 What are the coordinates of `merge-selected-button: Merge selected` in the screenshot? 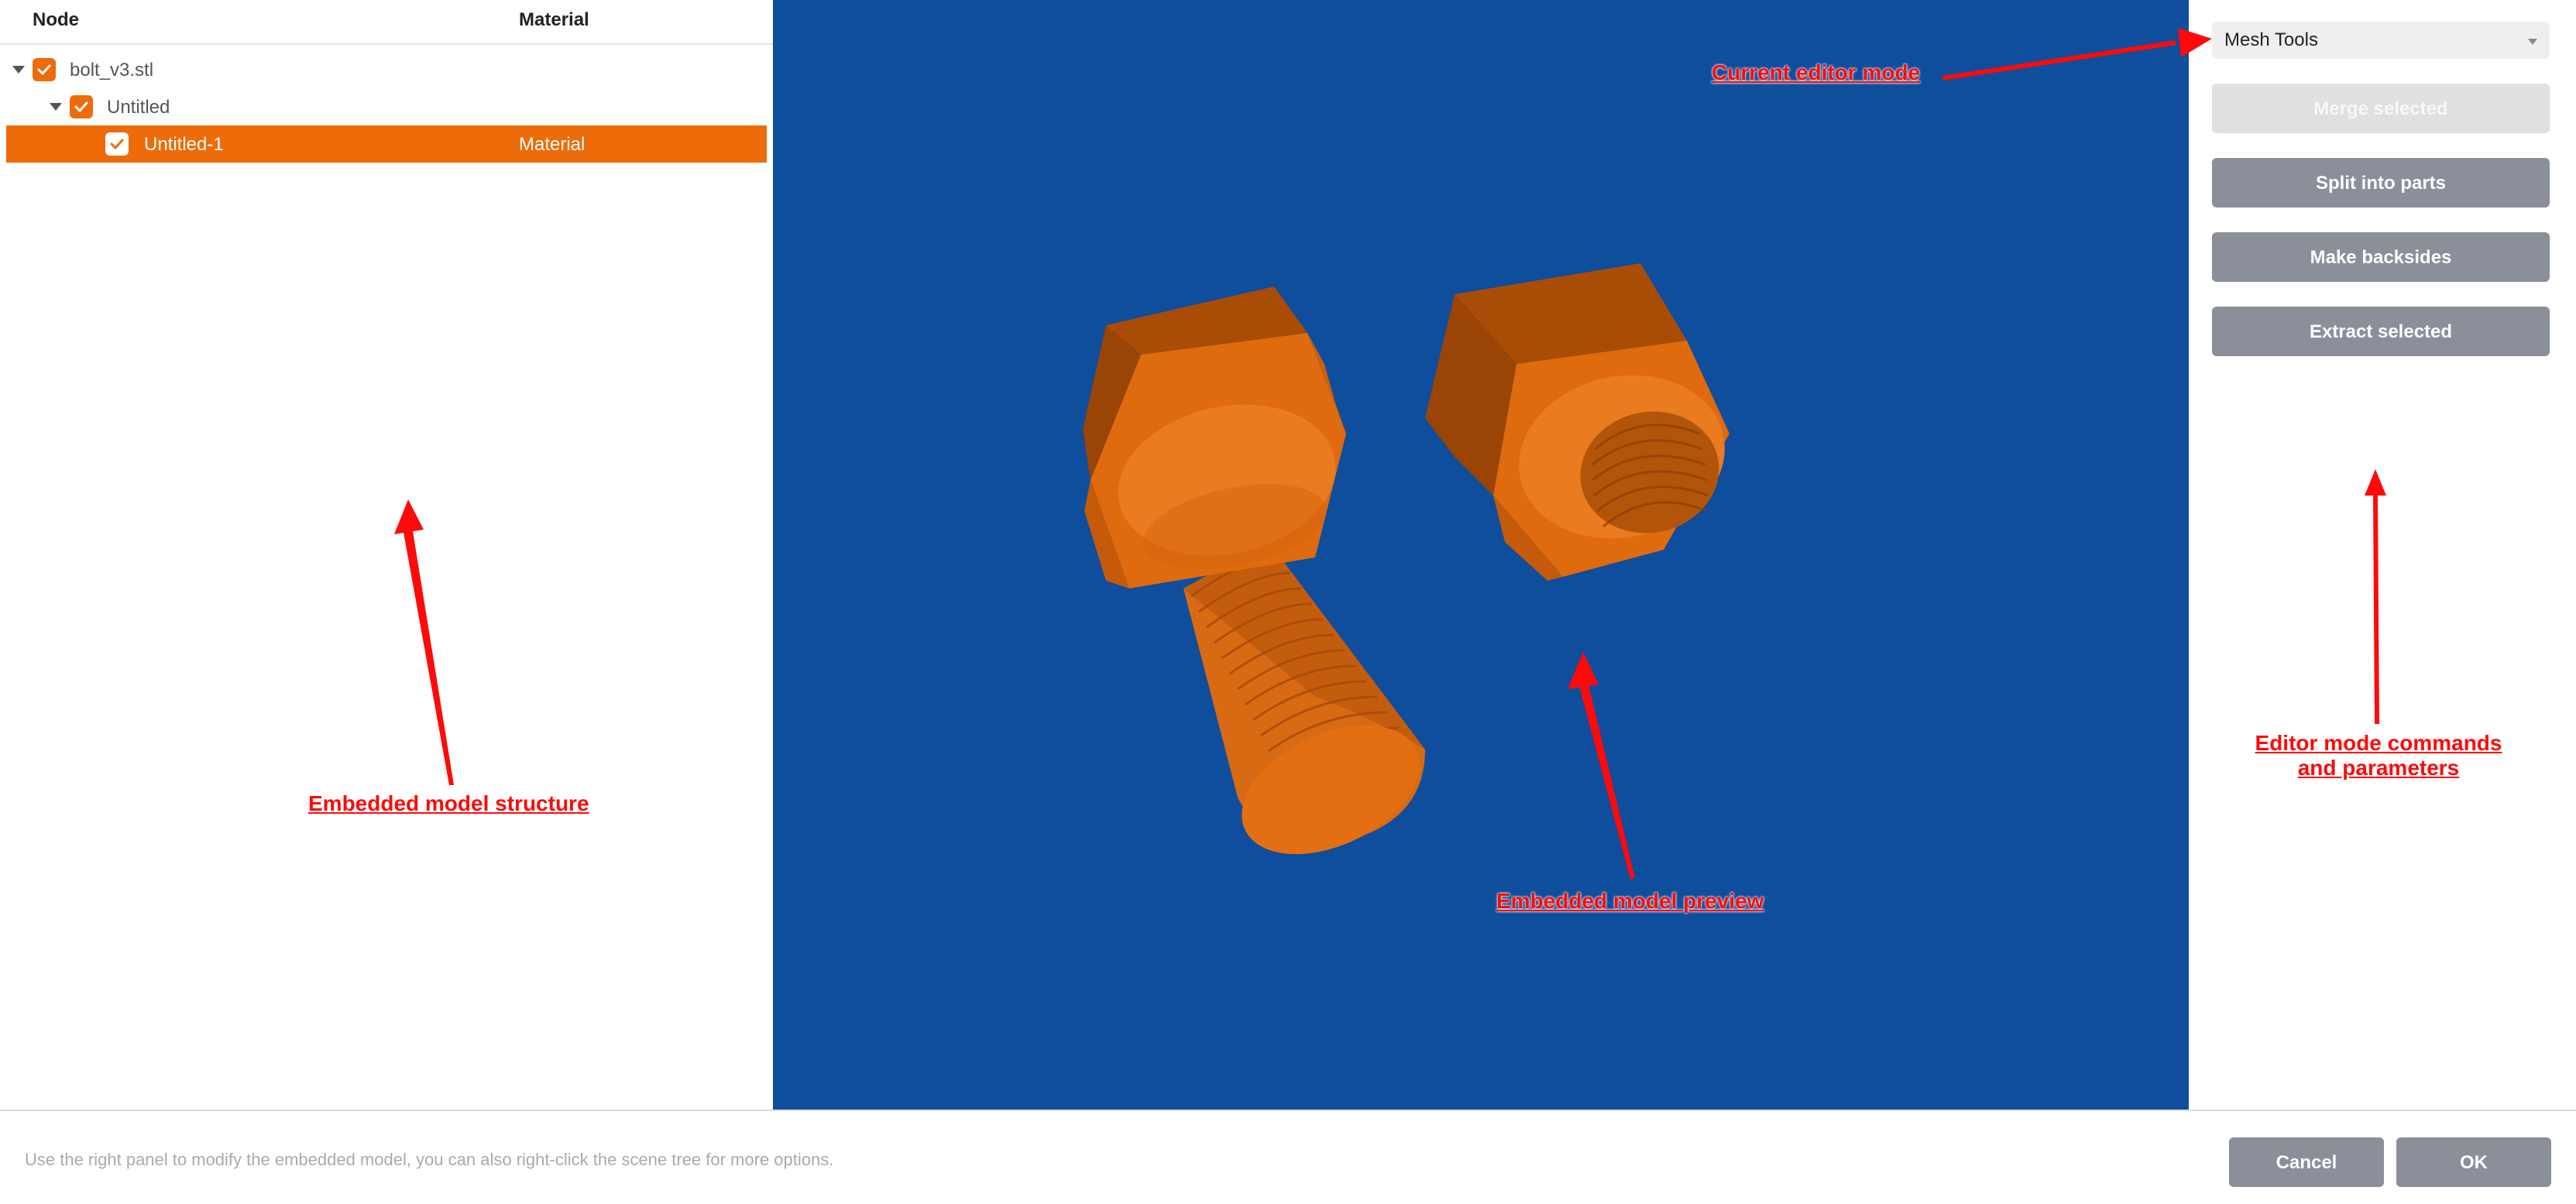 It's located at (2381, 108).